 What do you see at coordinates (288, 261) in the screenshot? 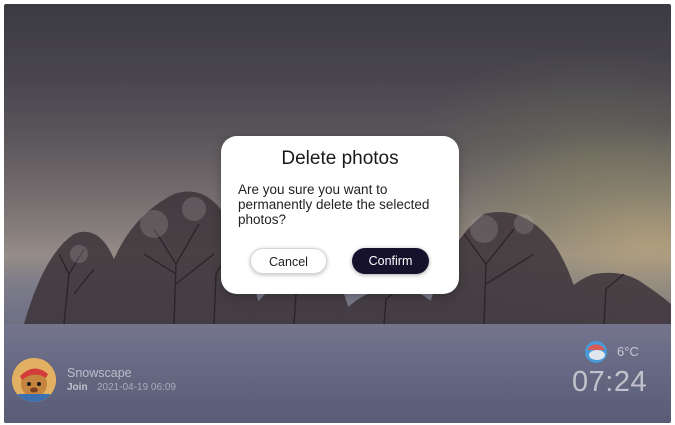
I see `cancel-button: Cancel` at bounding box center [288, 261].